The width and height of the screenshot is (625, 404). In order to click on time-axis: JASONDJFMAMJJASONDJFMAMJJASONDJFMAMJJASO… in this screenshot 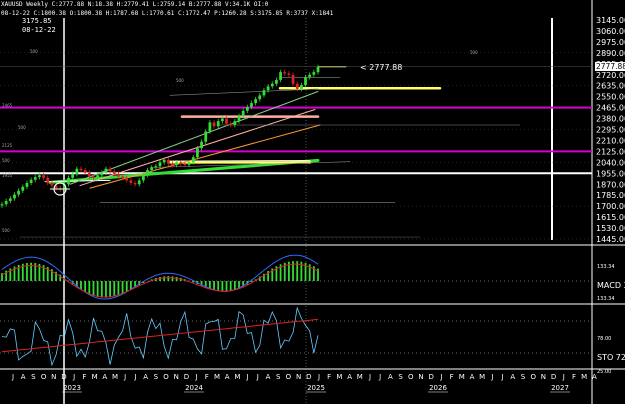, I will do `click(304, 383)`.